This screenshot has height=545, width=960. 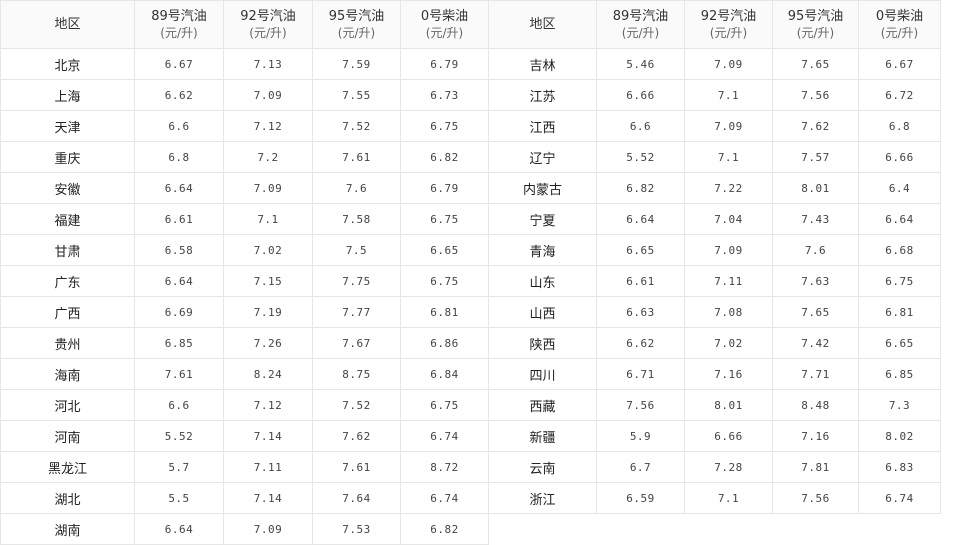 I want to click on price-cell-left: 7.14, so click(x=268, y=436).